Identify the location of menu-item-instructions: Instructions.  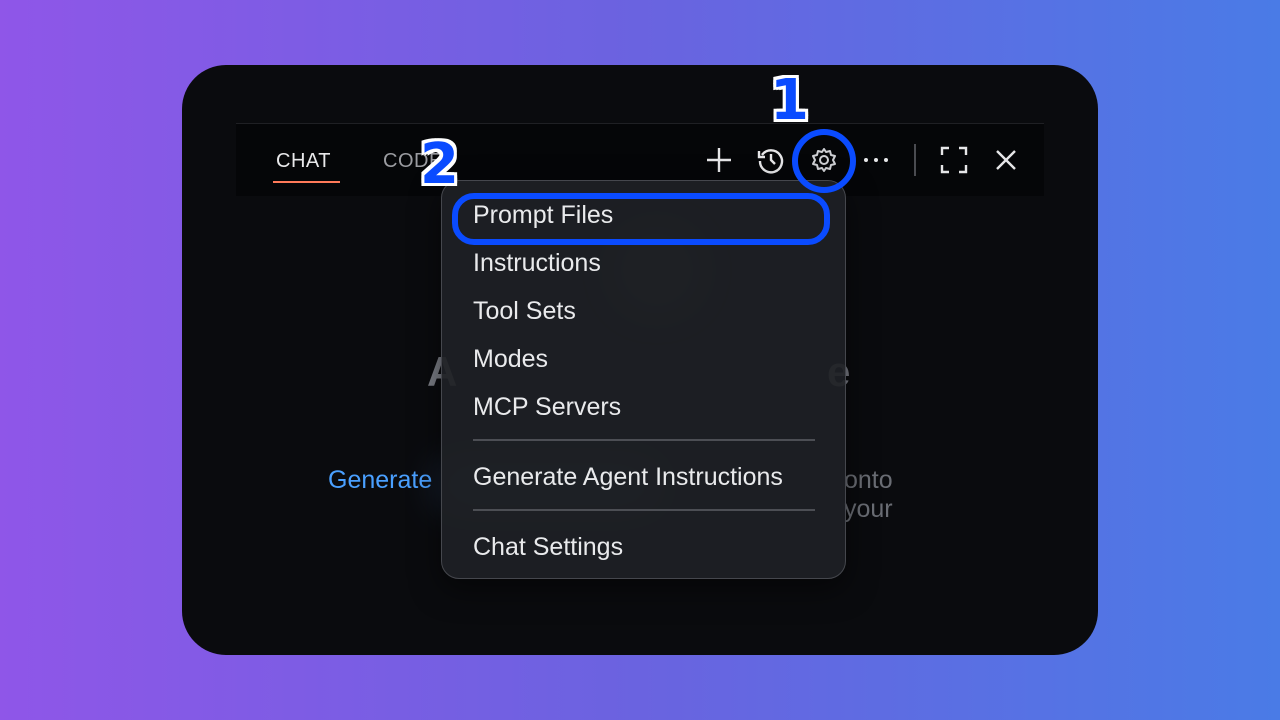
(537, 263).